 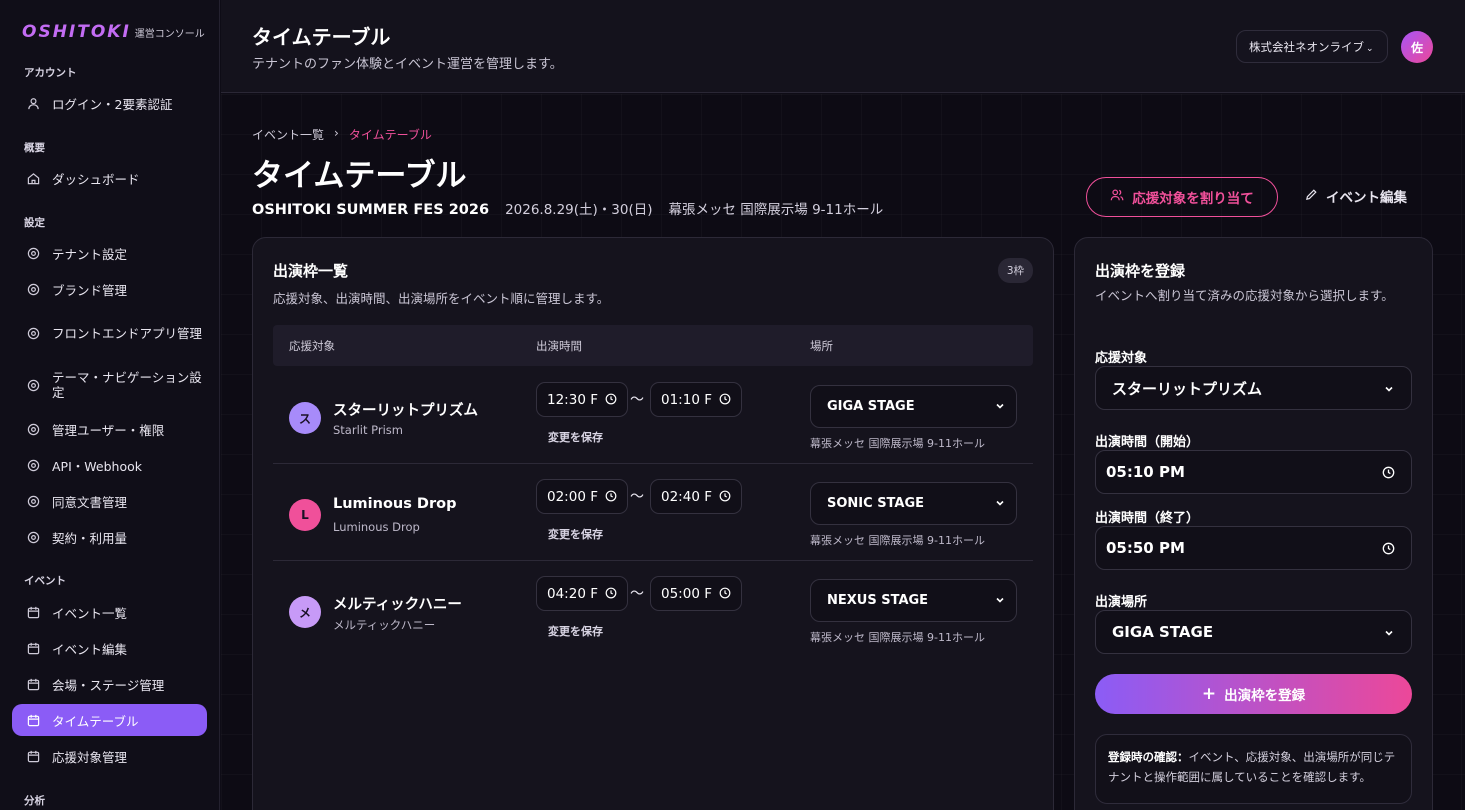 I want to click on target-avatar: ス, so click(x=305, y=418).